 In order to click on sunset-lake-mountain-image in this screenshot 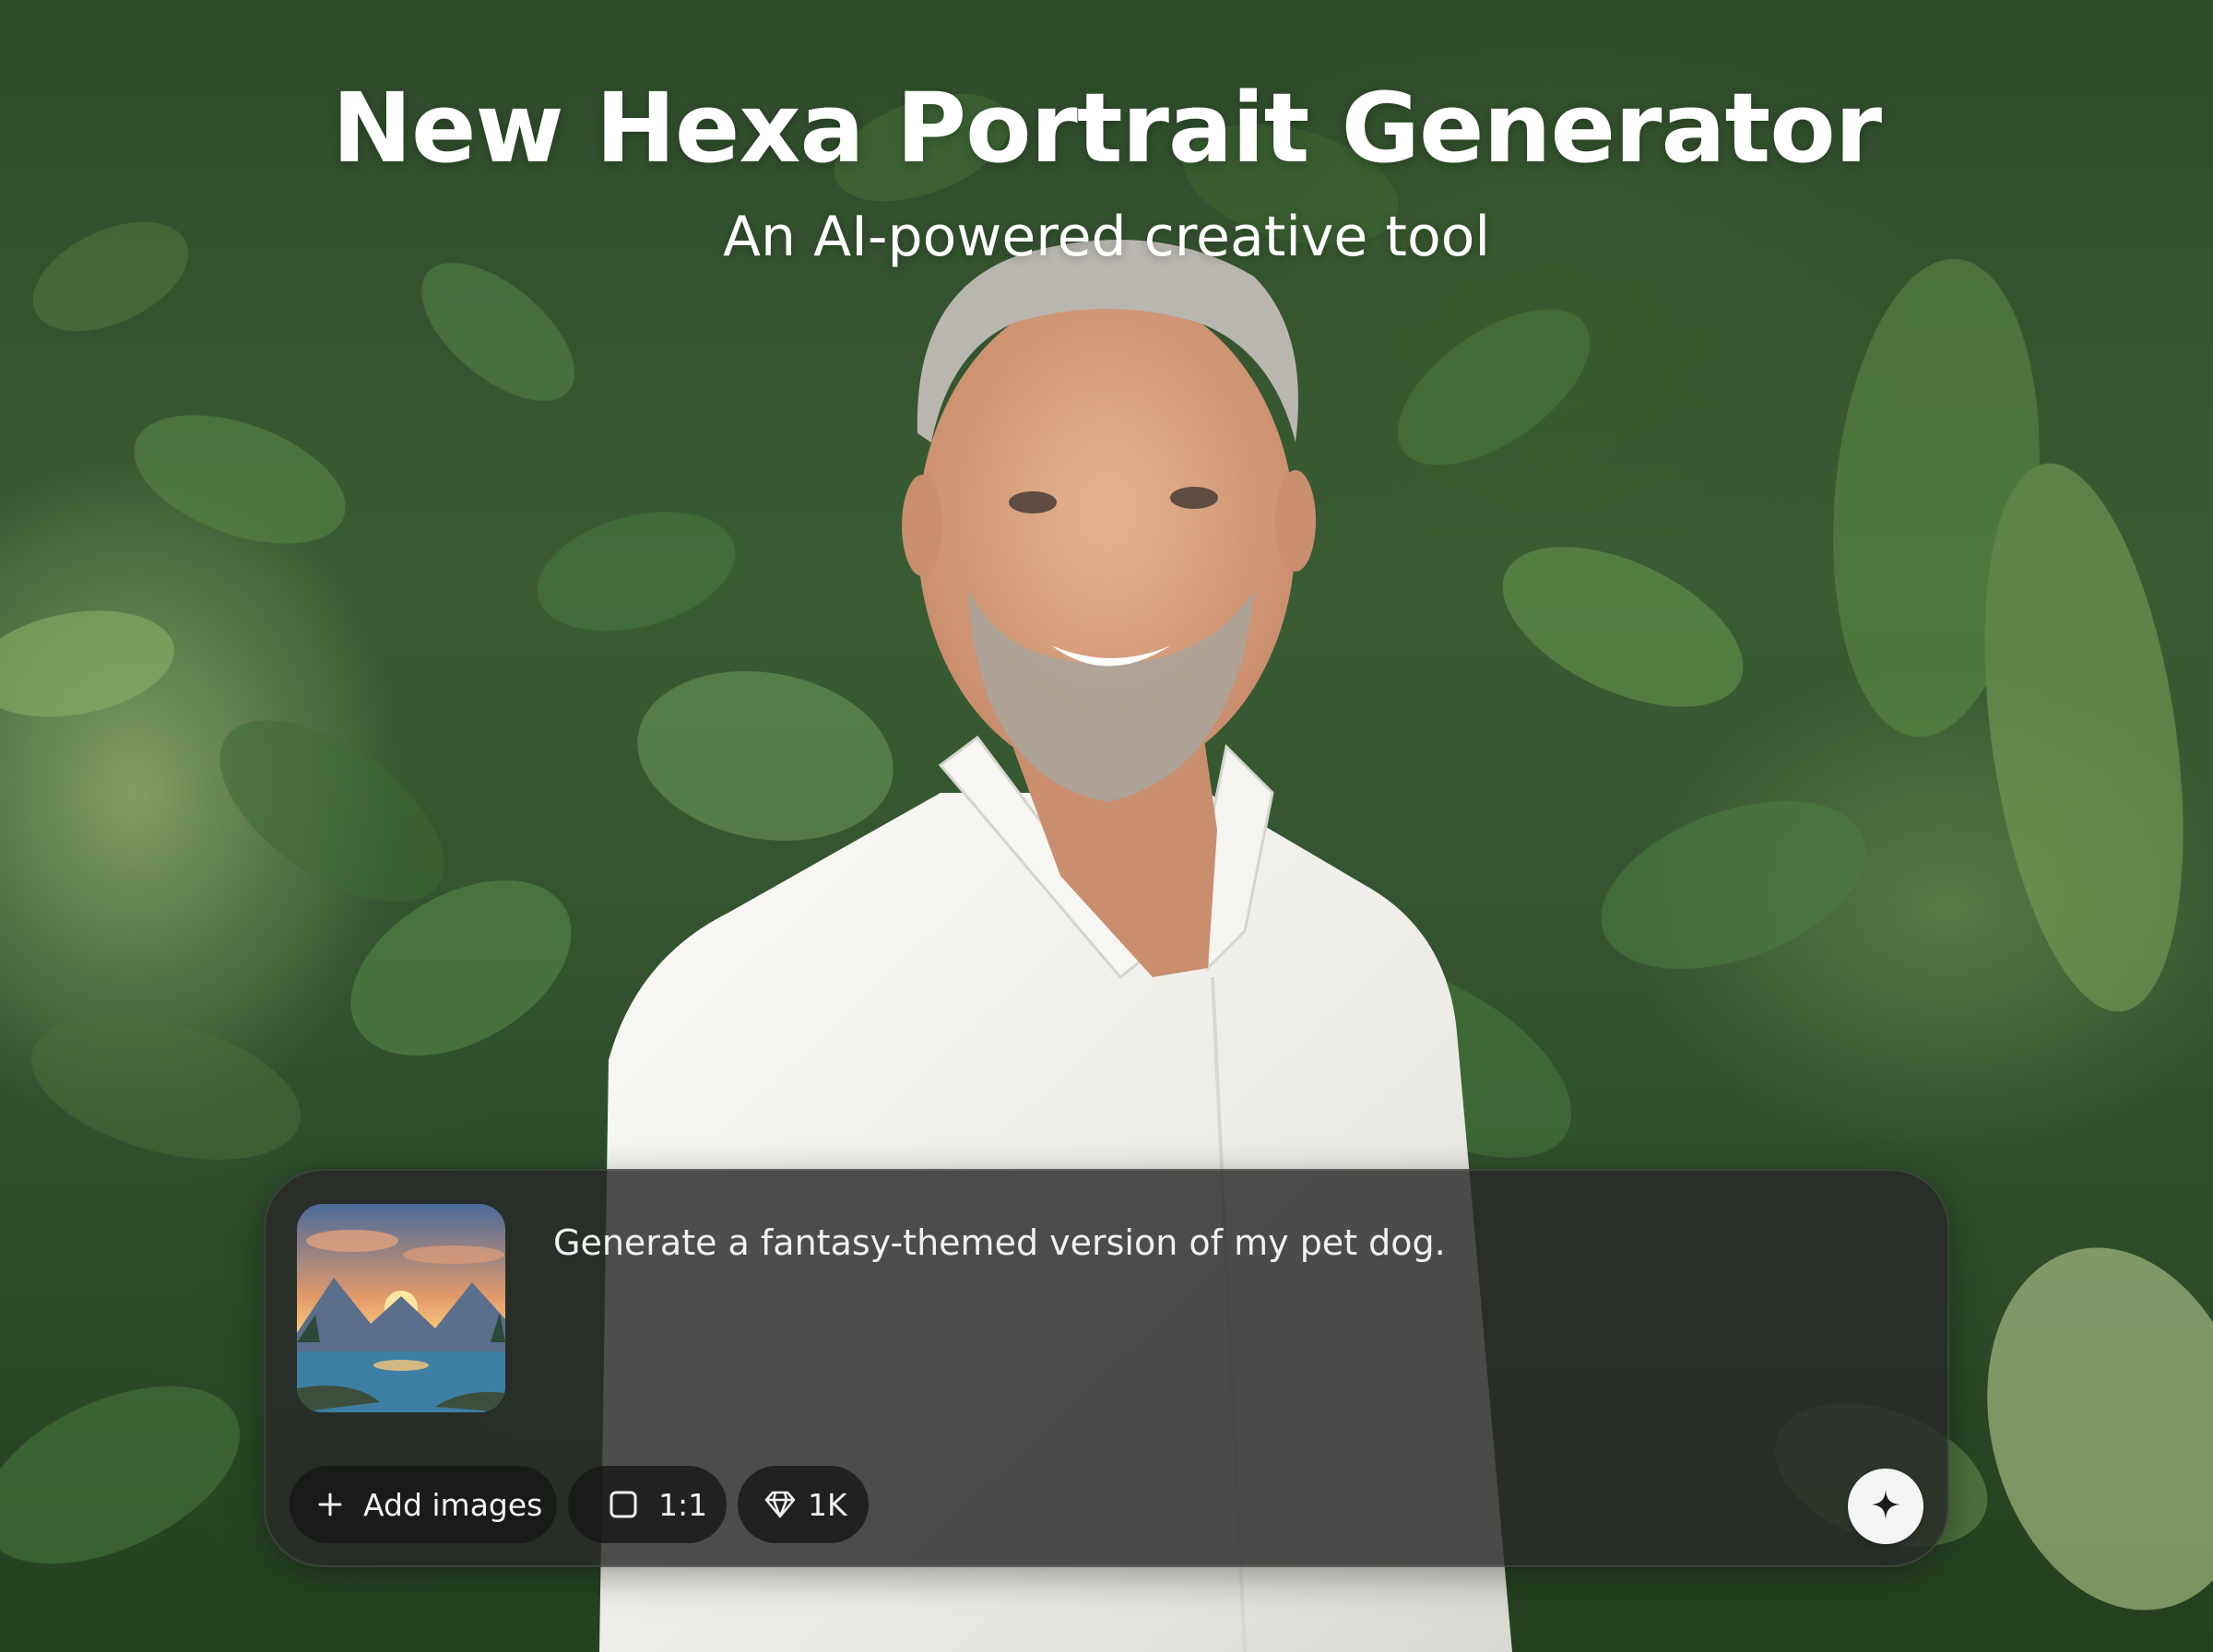, I will do `click(401, 1308)`.